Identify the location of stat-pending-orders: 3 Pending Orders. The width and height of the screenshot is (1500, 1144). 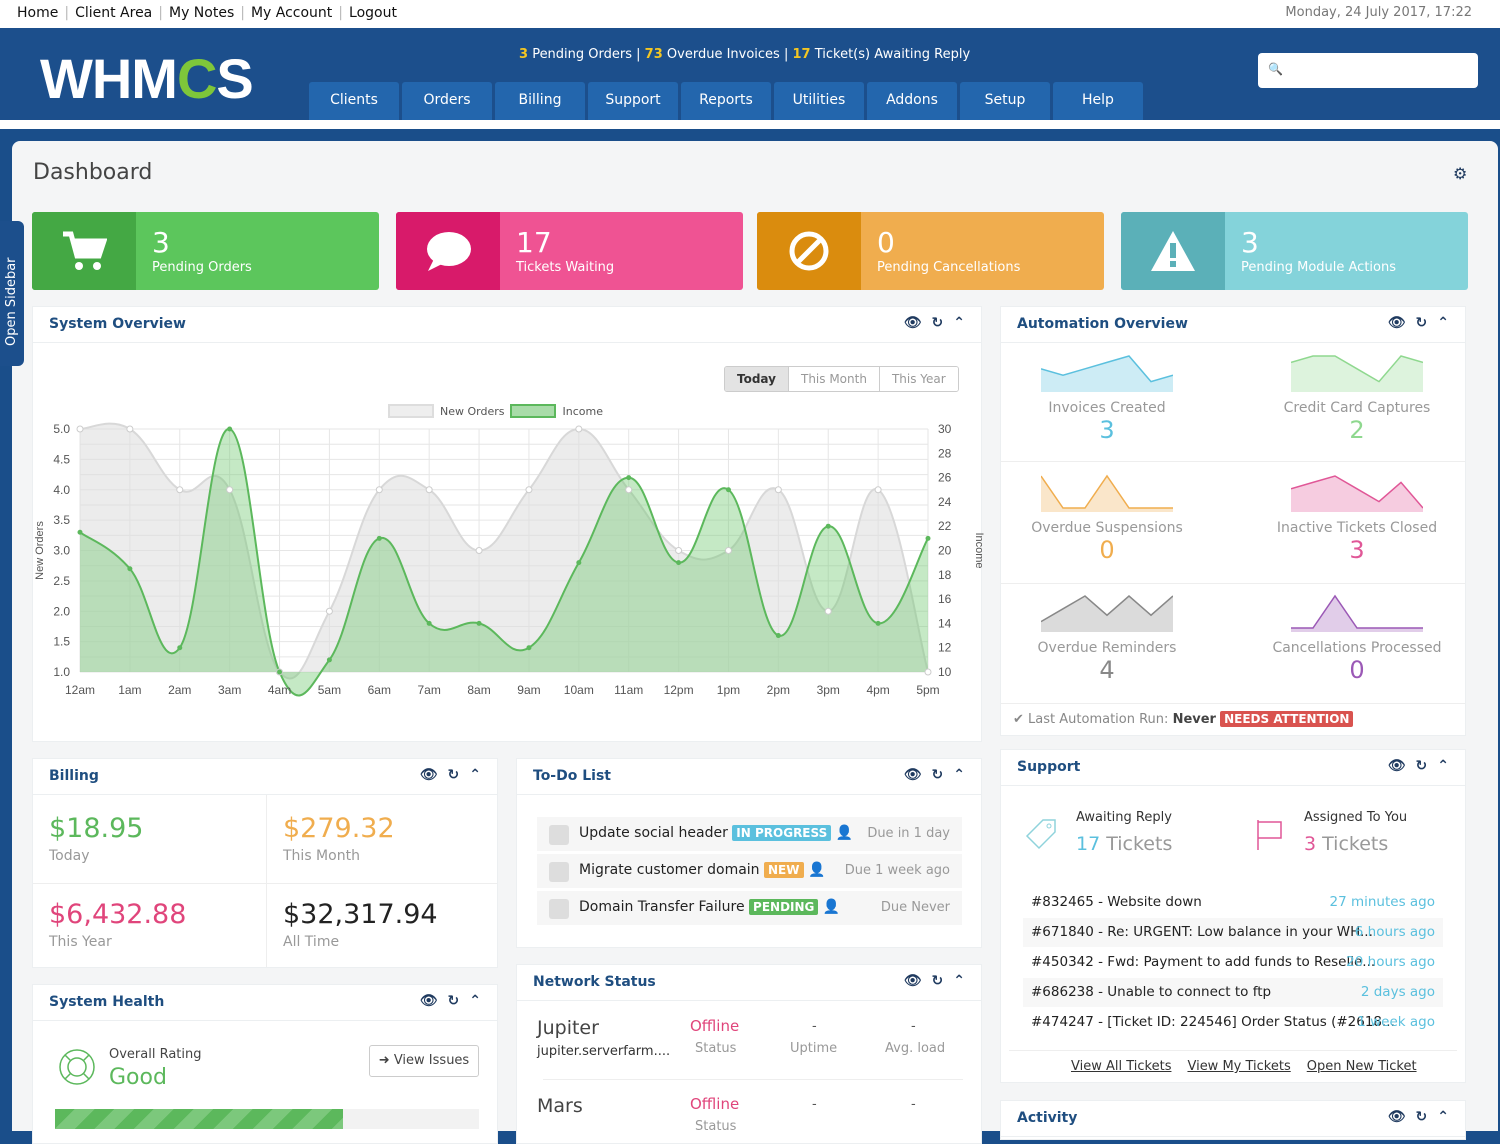
(205, 251).